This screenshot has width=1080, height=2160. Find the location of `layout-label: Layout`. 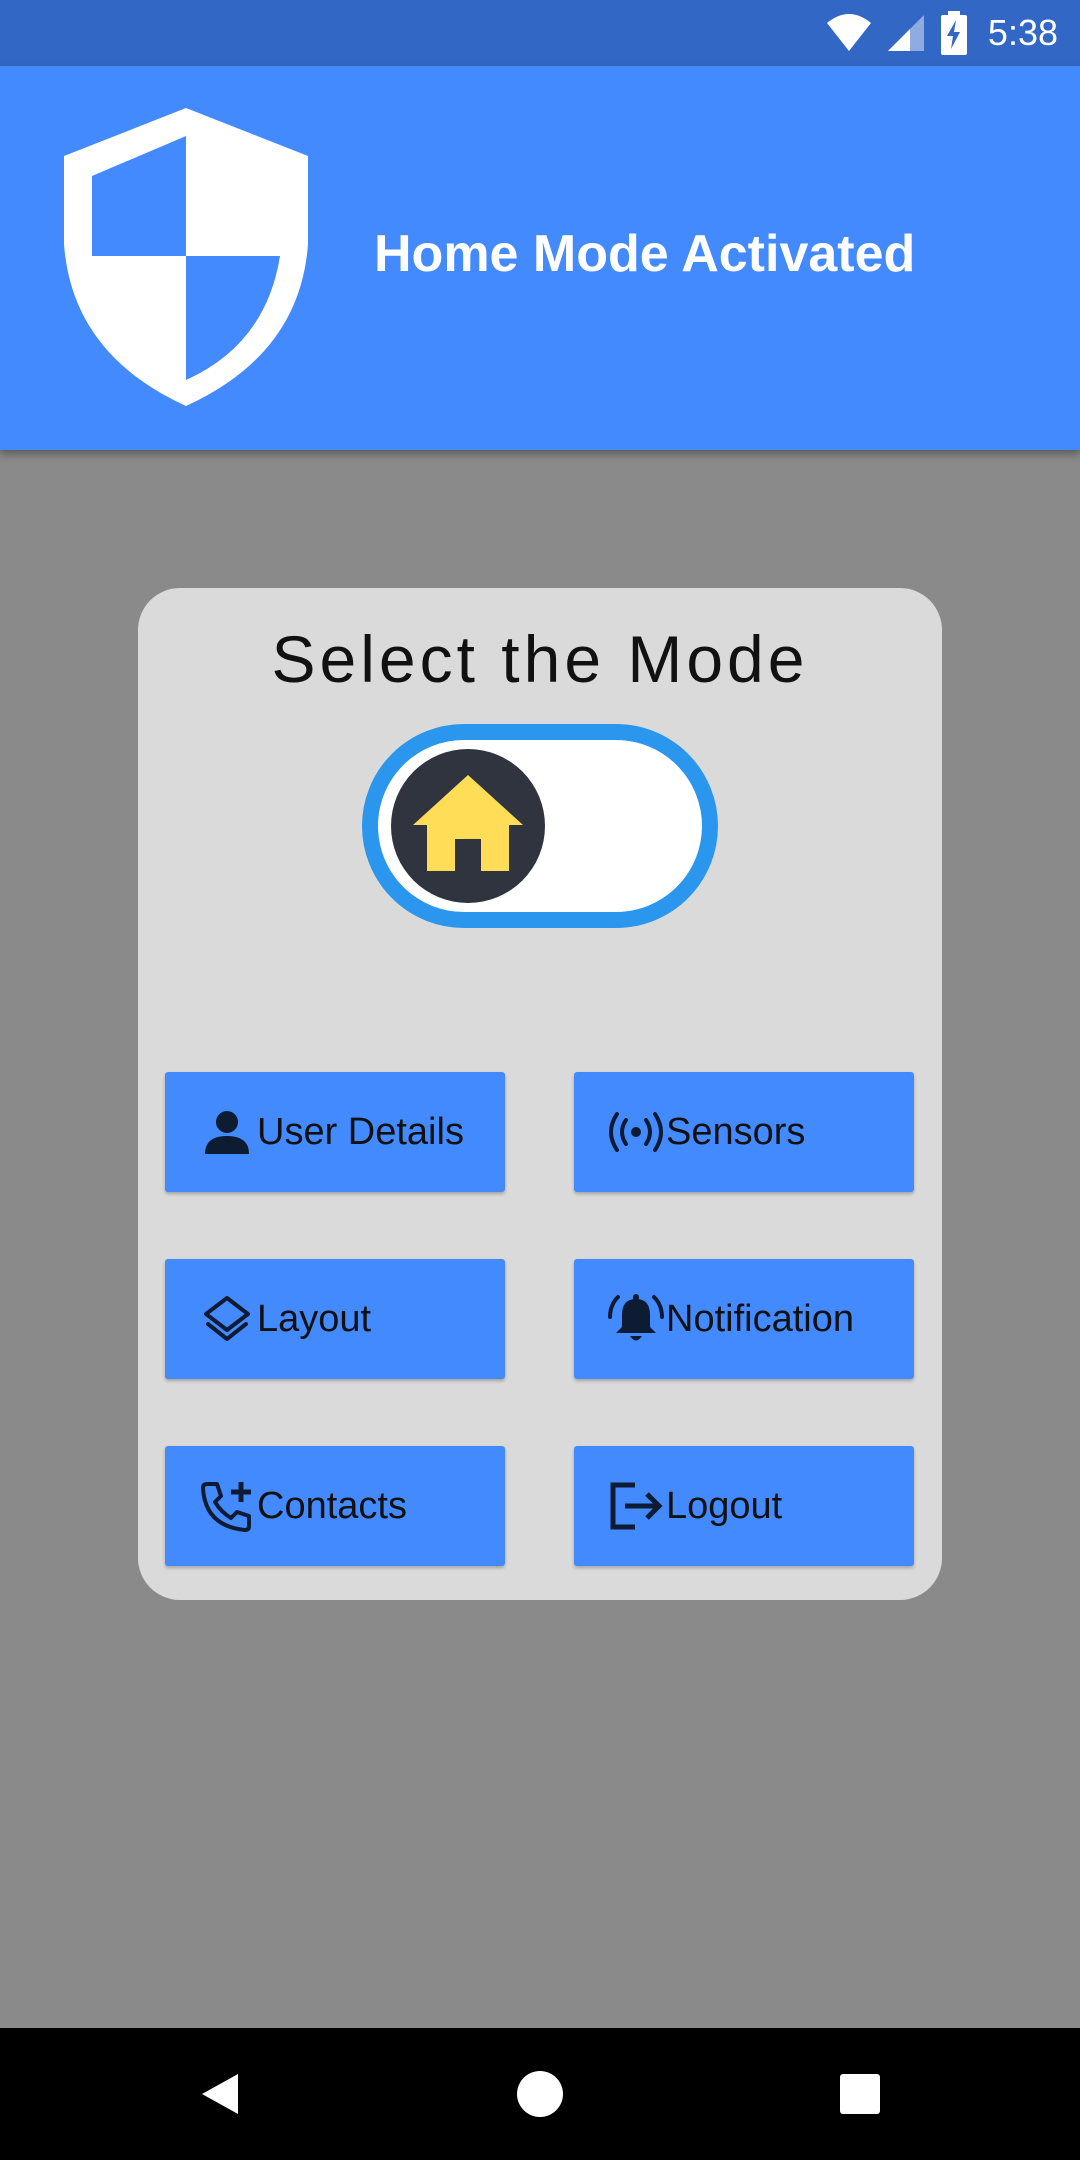

layout-label: Layout is located at coordinates (314, 1318).